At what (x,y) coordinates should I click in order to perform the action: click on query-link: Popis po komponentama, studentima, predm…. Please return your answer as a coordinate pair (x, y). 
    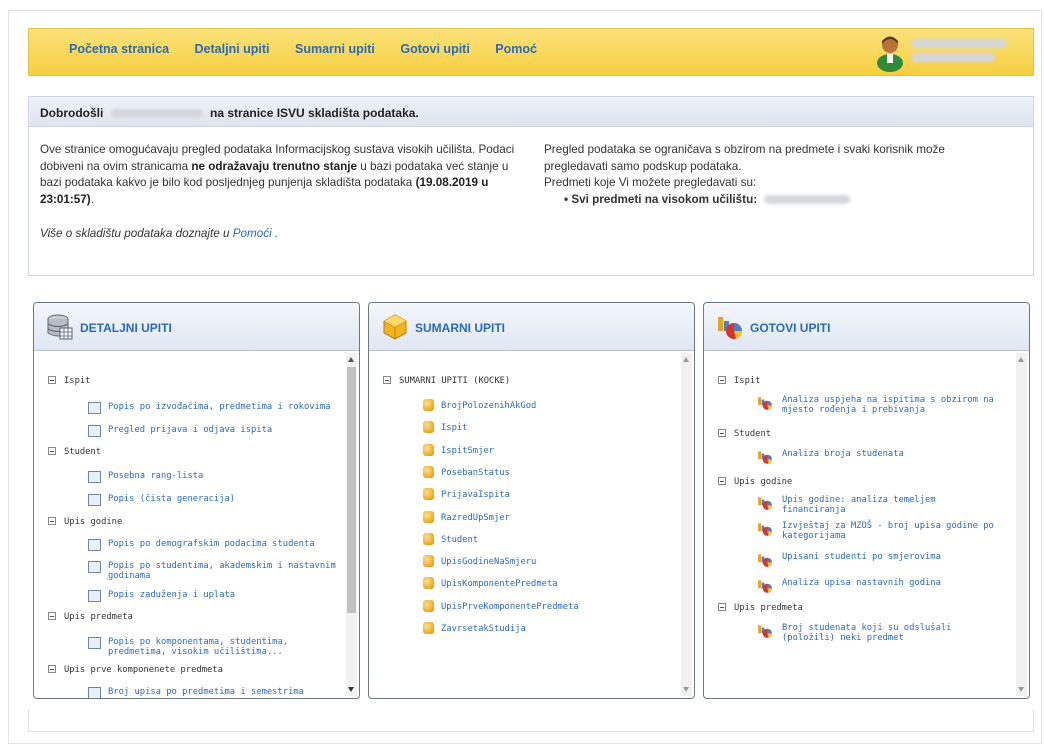
    Looking at the image, I should click on (213, 647).